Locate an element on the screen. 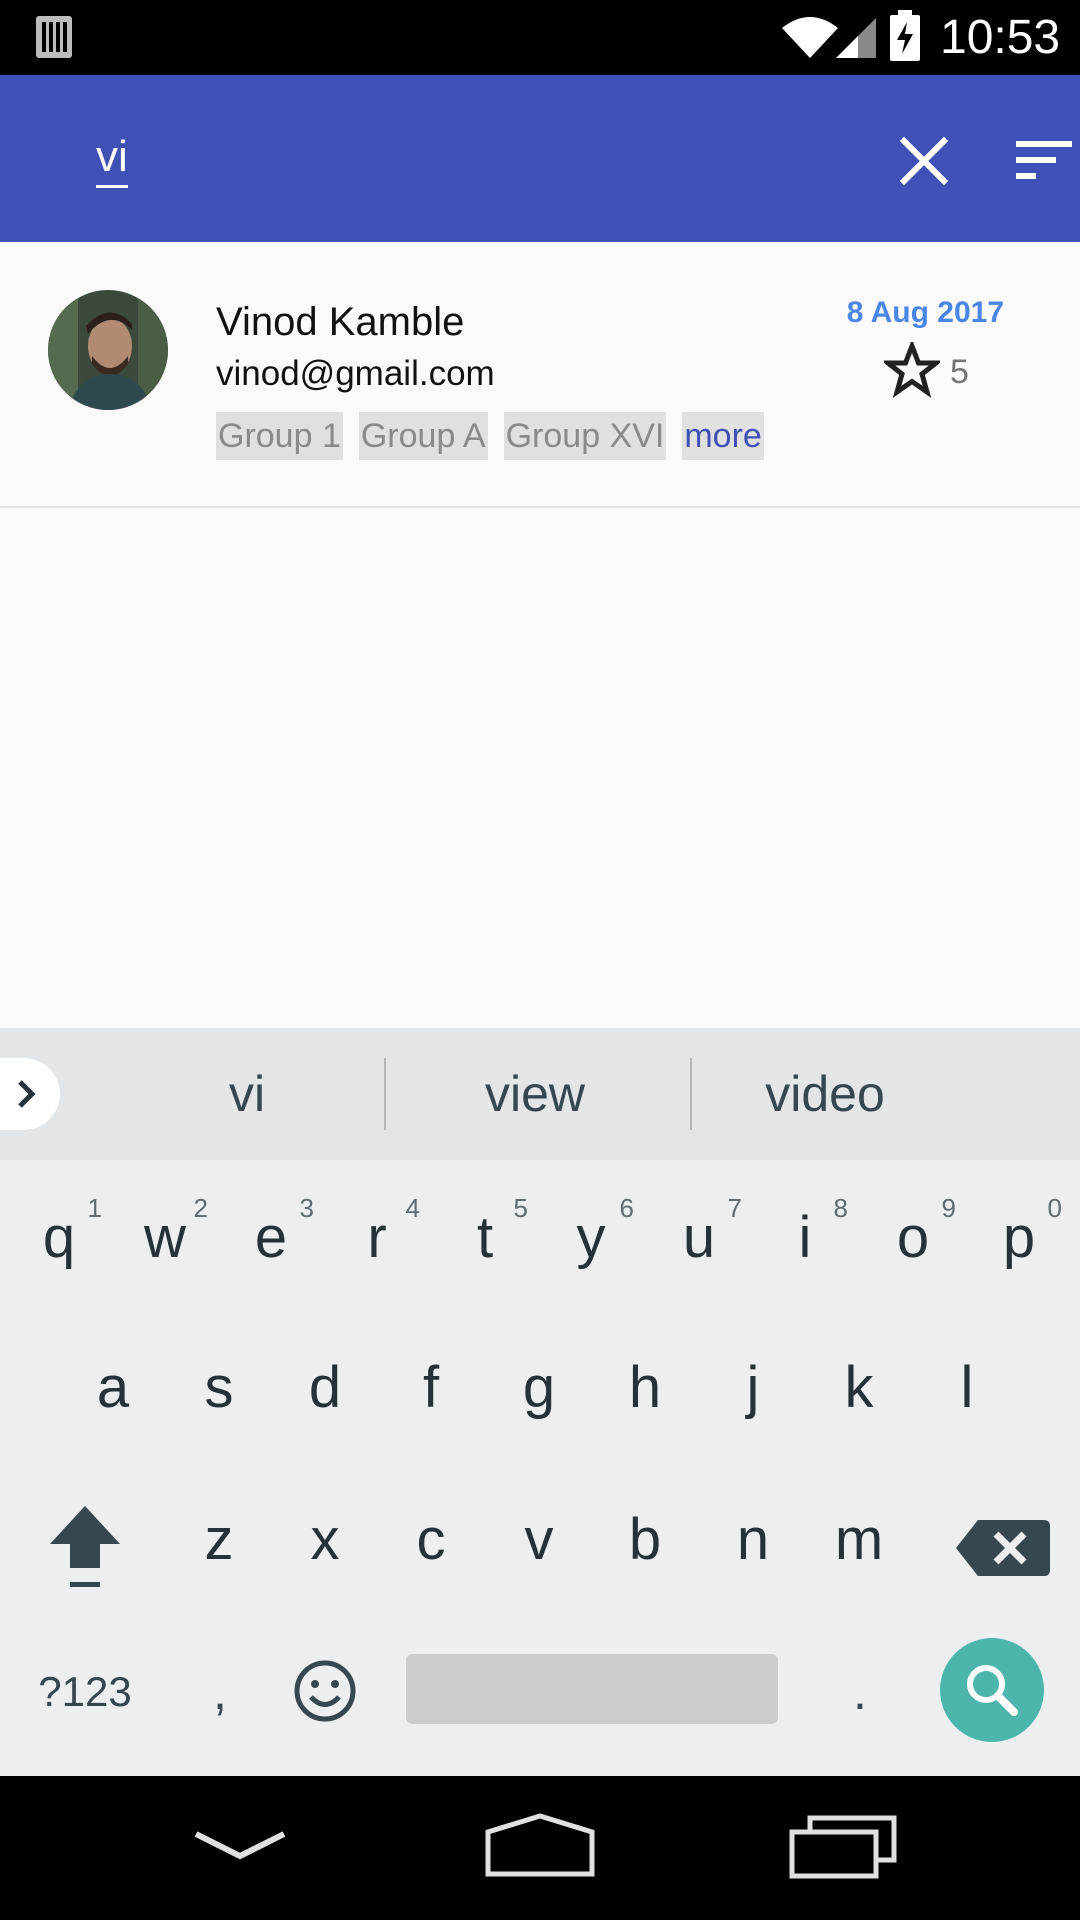  key-l: l is located at coordinates (967, 1388).